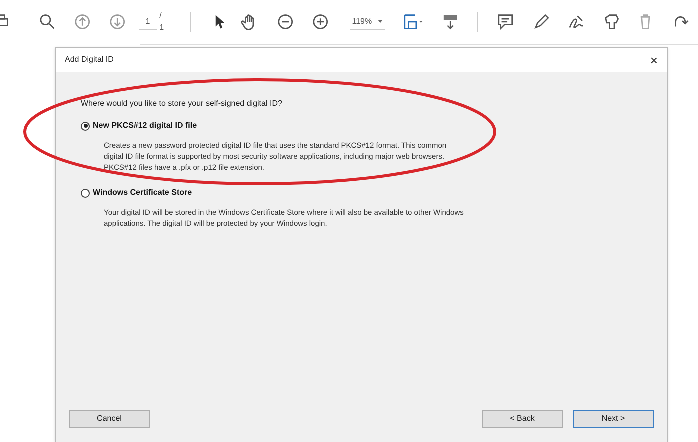  Describe the element at coordinates (83, 22) in the screenshot. I see `up-arrow-circle-icon` at that location.